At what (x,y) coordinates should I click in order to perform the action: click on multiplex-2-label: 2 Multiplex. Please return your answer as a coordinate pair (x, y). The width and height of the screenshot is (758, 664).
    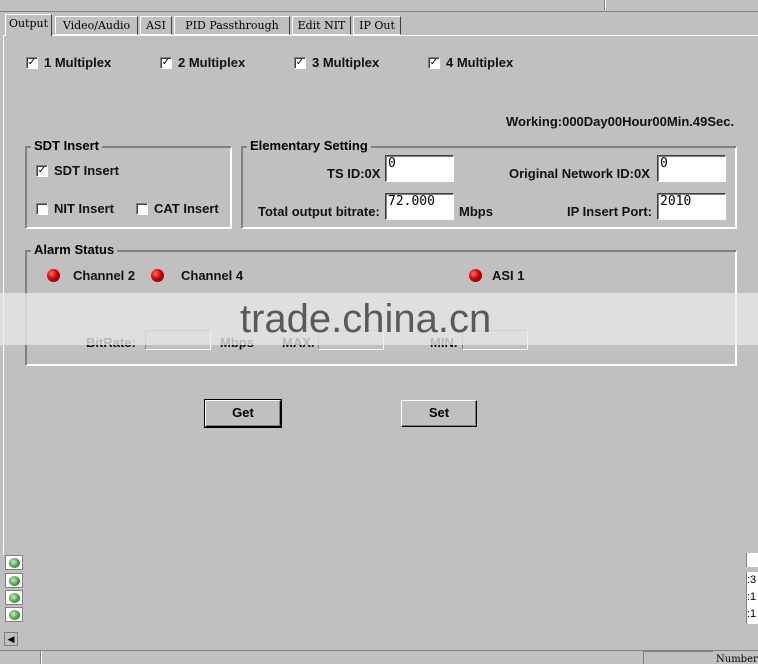
    Looking at the image, I should click on (212, 62).